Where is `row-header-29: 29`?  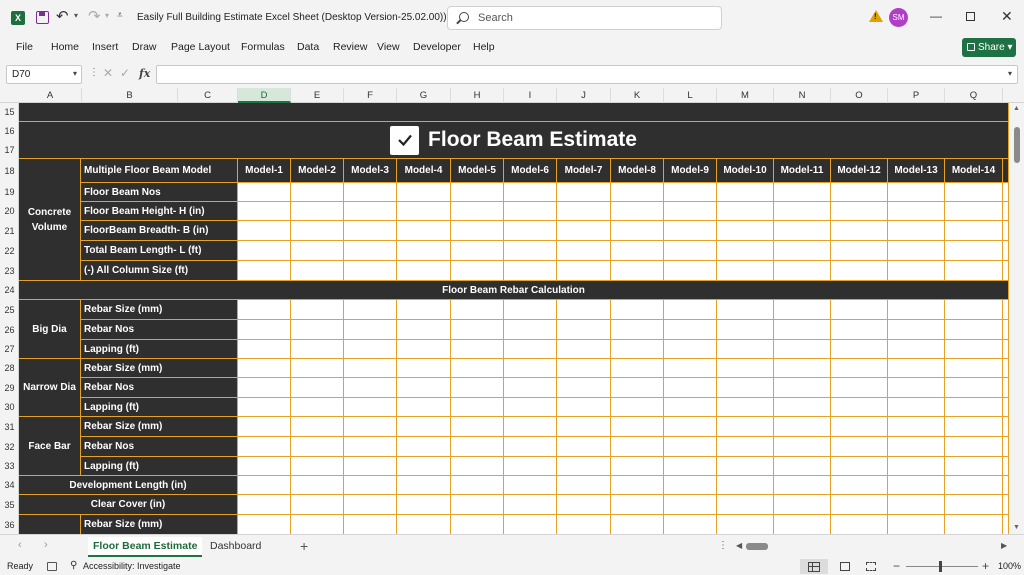
row-header-29: 29 is located at coordinates (9, 388).